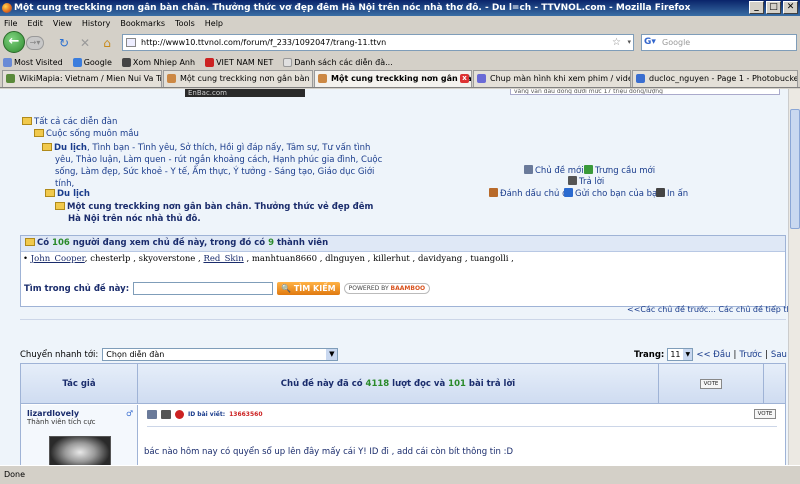  Describe the element at coordinates (790, 7) in the screenshot. I see `close-button: ✕` at that location.